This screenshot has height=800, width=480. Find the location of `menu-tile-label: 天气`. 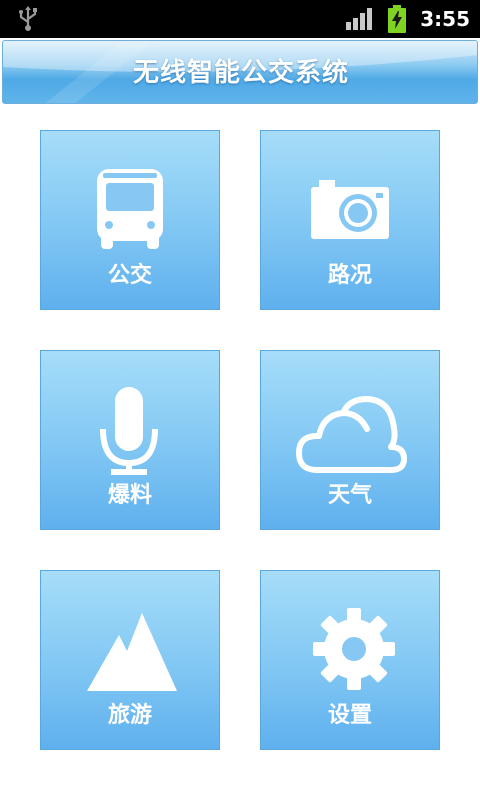

menu-tile-label: 天气 is located at coordinates (349, 495).